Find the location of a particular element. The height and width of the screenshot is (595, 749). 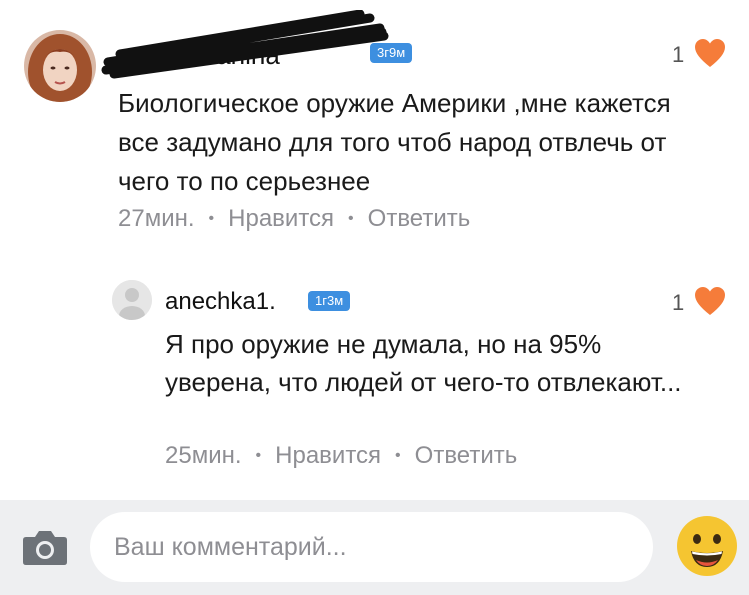

comment-input is located at coordinates (371, 547).